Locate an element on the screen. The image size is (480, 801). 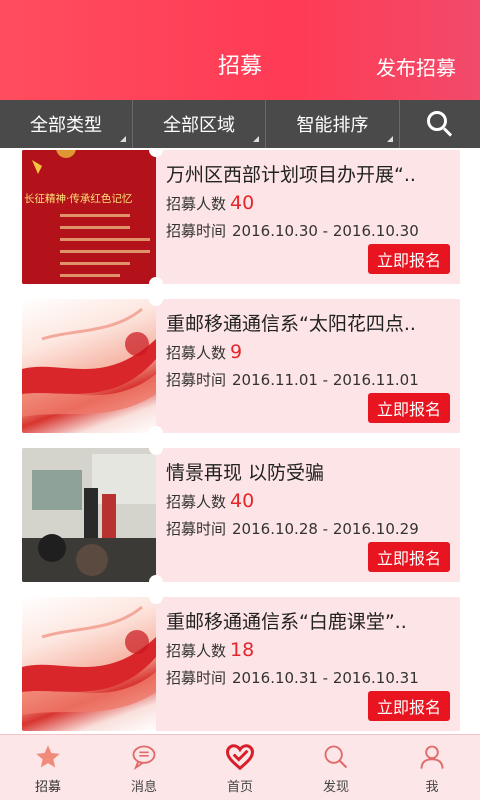
recruit-time-row: 招募时间 2016.11.01 - 2016.11.01 is located at coordinates (292, 379).